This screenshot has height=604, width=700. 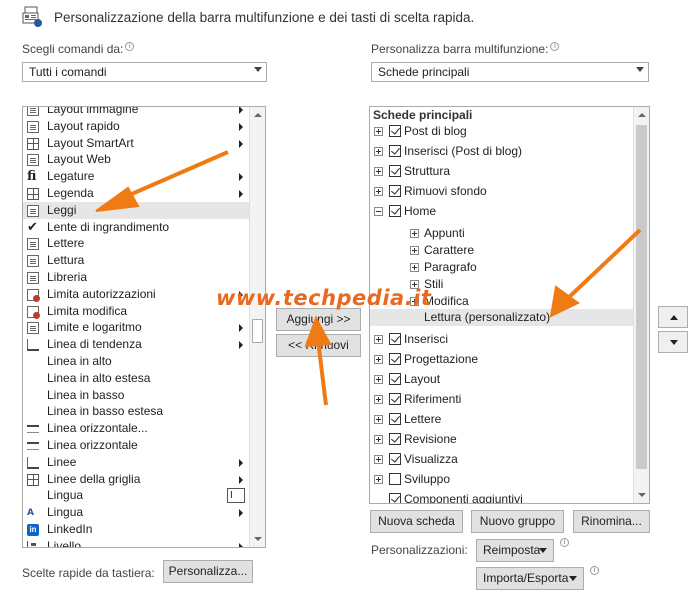 What do you see at coordinates (501, 191) in the screenshot?
I see `ribbon-tree-item: Rimuovi sfondo` at bounding box center [501, 191].